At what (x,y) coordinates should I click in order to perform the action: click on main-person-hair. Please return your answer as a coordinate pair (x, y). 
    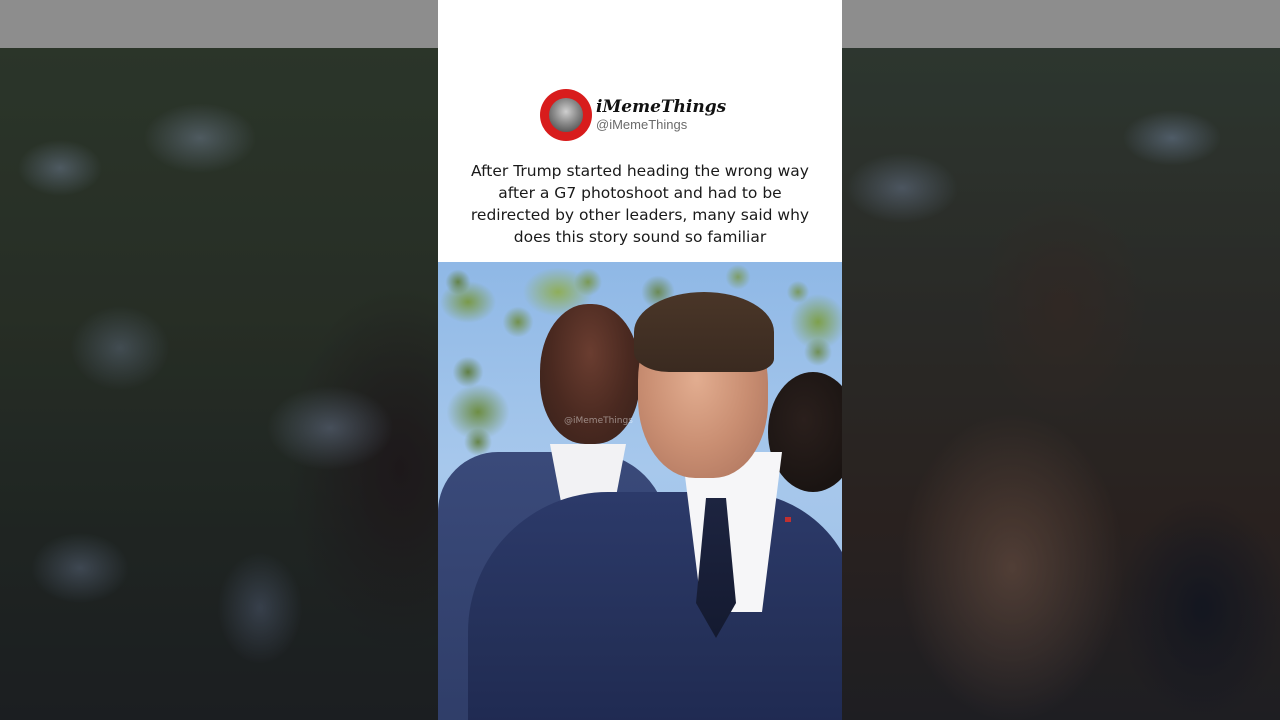
    Looking at the image, I should click on (704, 332).